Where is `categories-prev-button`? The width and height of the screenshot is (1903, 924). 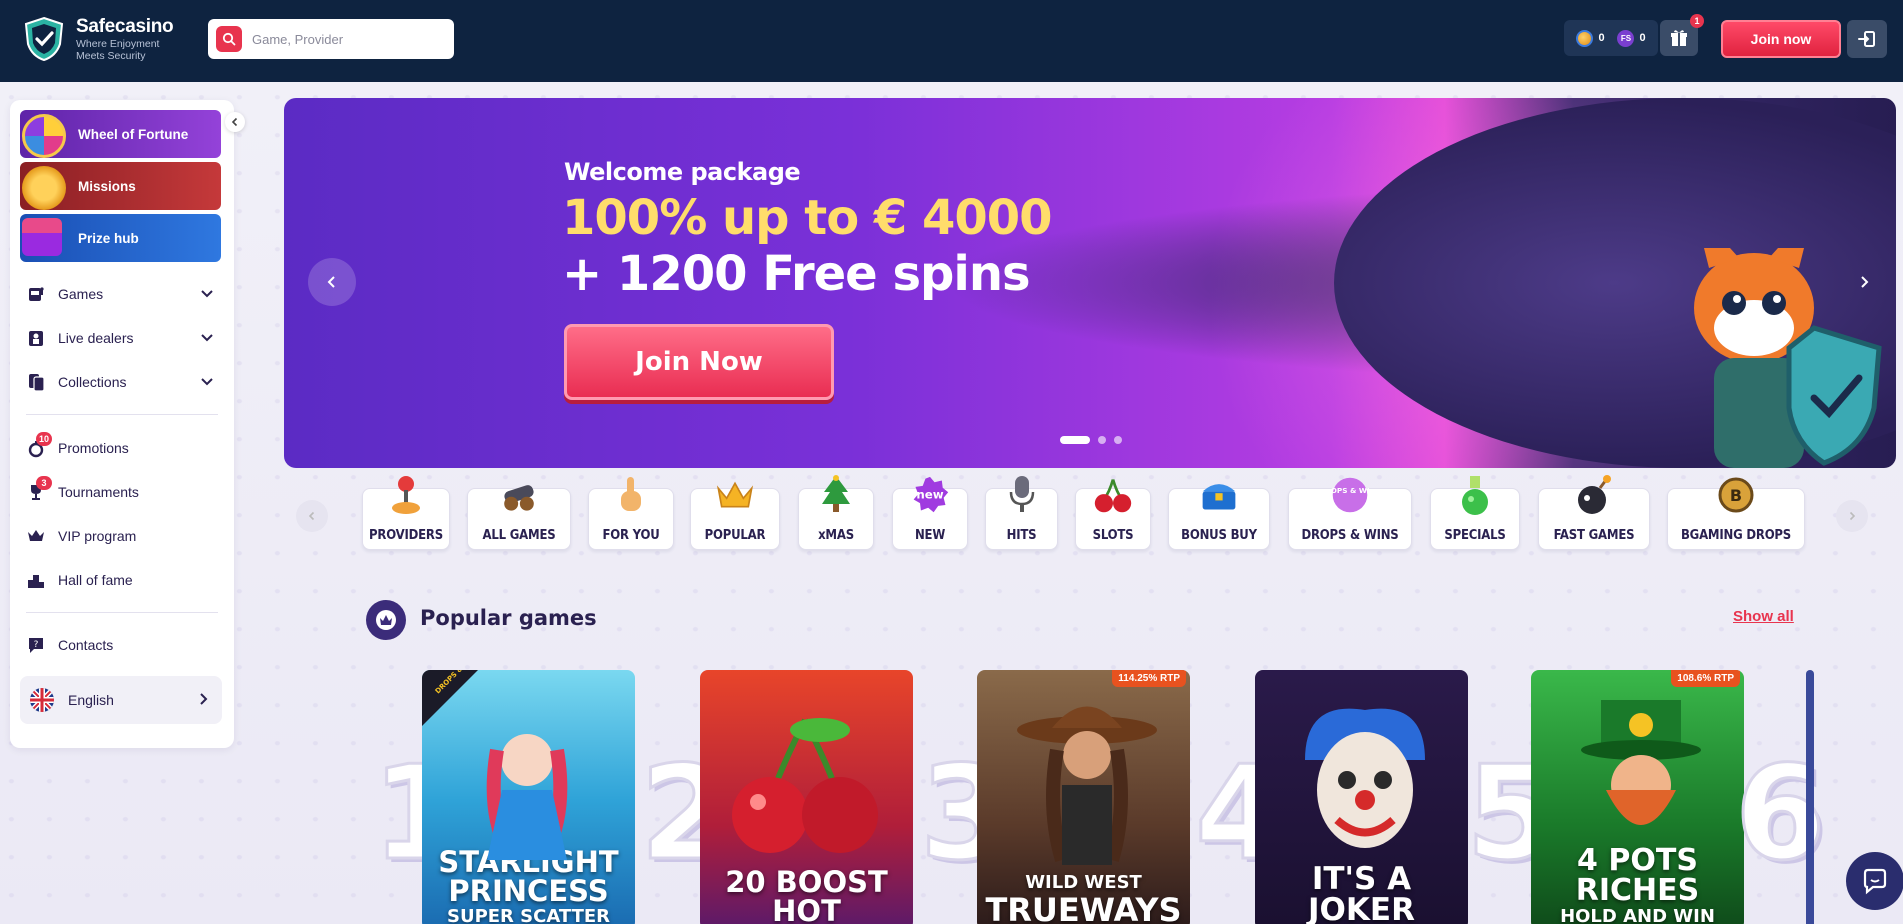 categories-prev-button is located at coordinates (312, 516).